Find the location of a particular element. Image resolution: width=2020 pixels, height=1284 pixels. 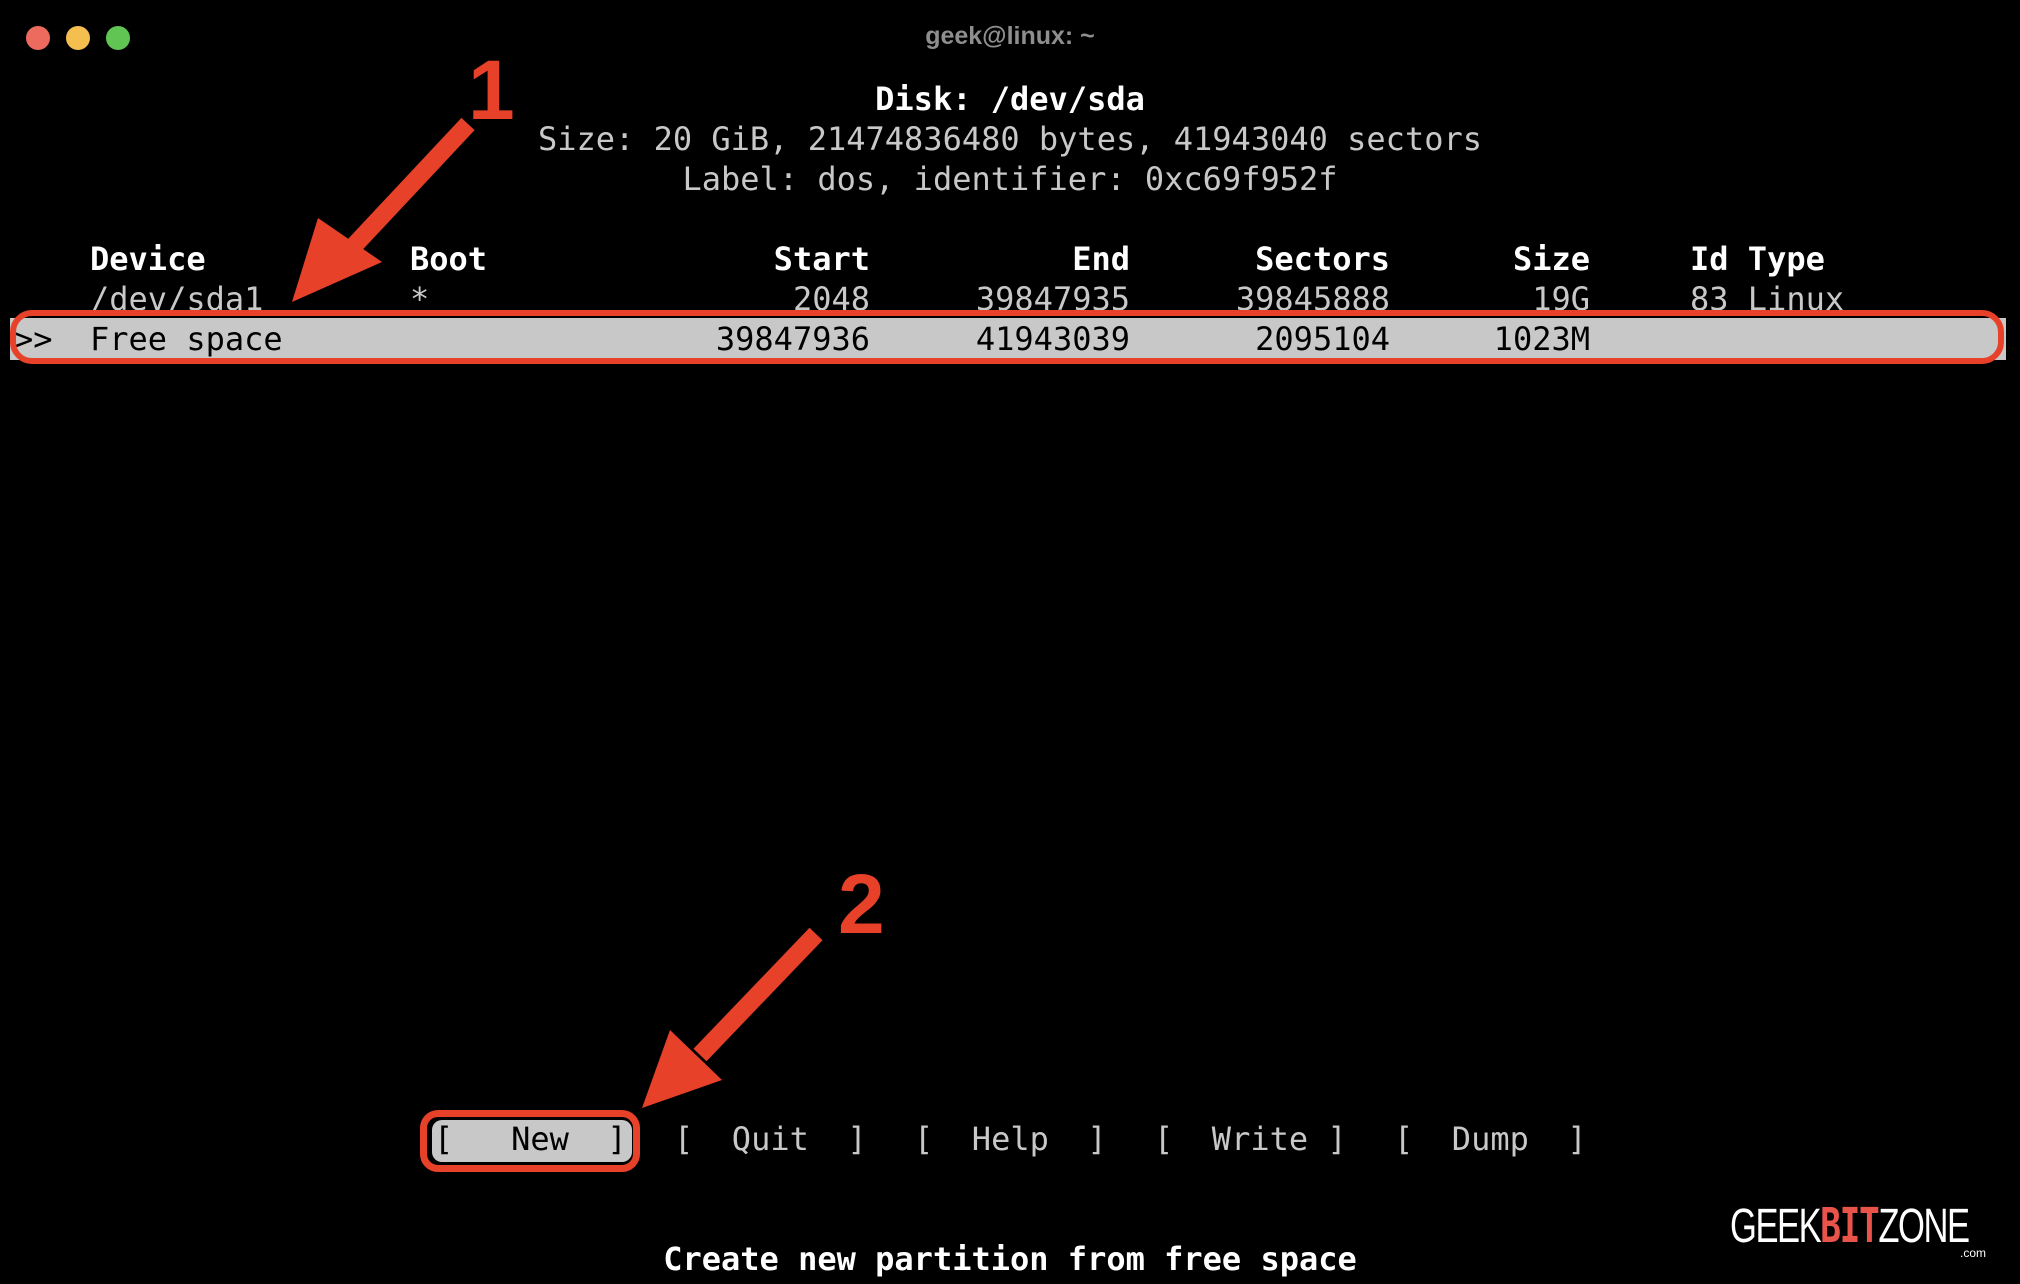

logo-zone: ZONE is located at coordinates (1924, 1226).